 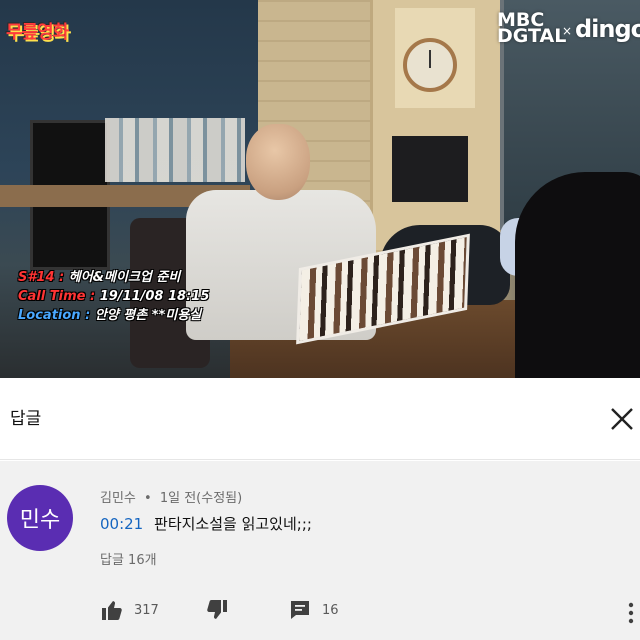 I want to click on channel-logo: 무릎영화, so click(x=37, y=32).